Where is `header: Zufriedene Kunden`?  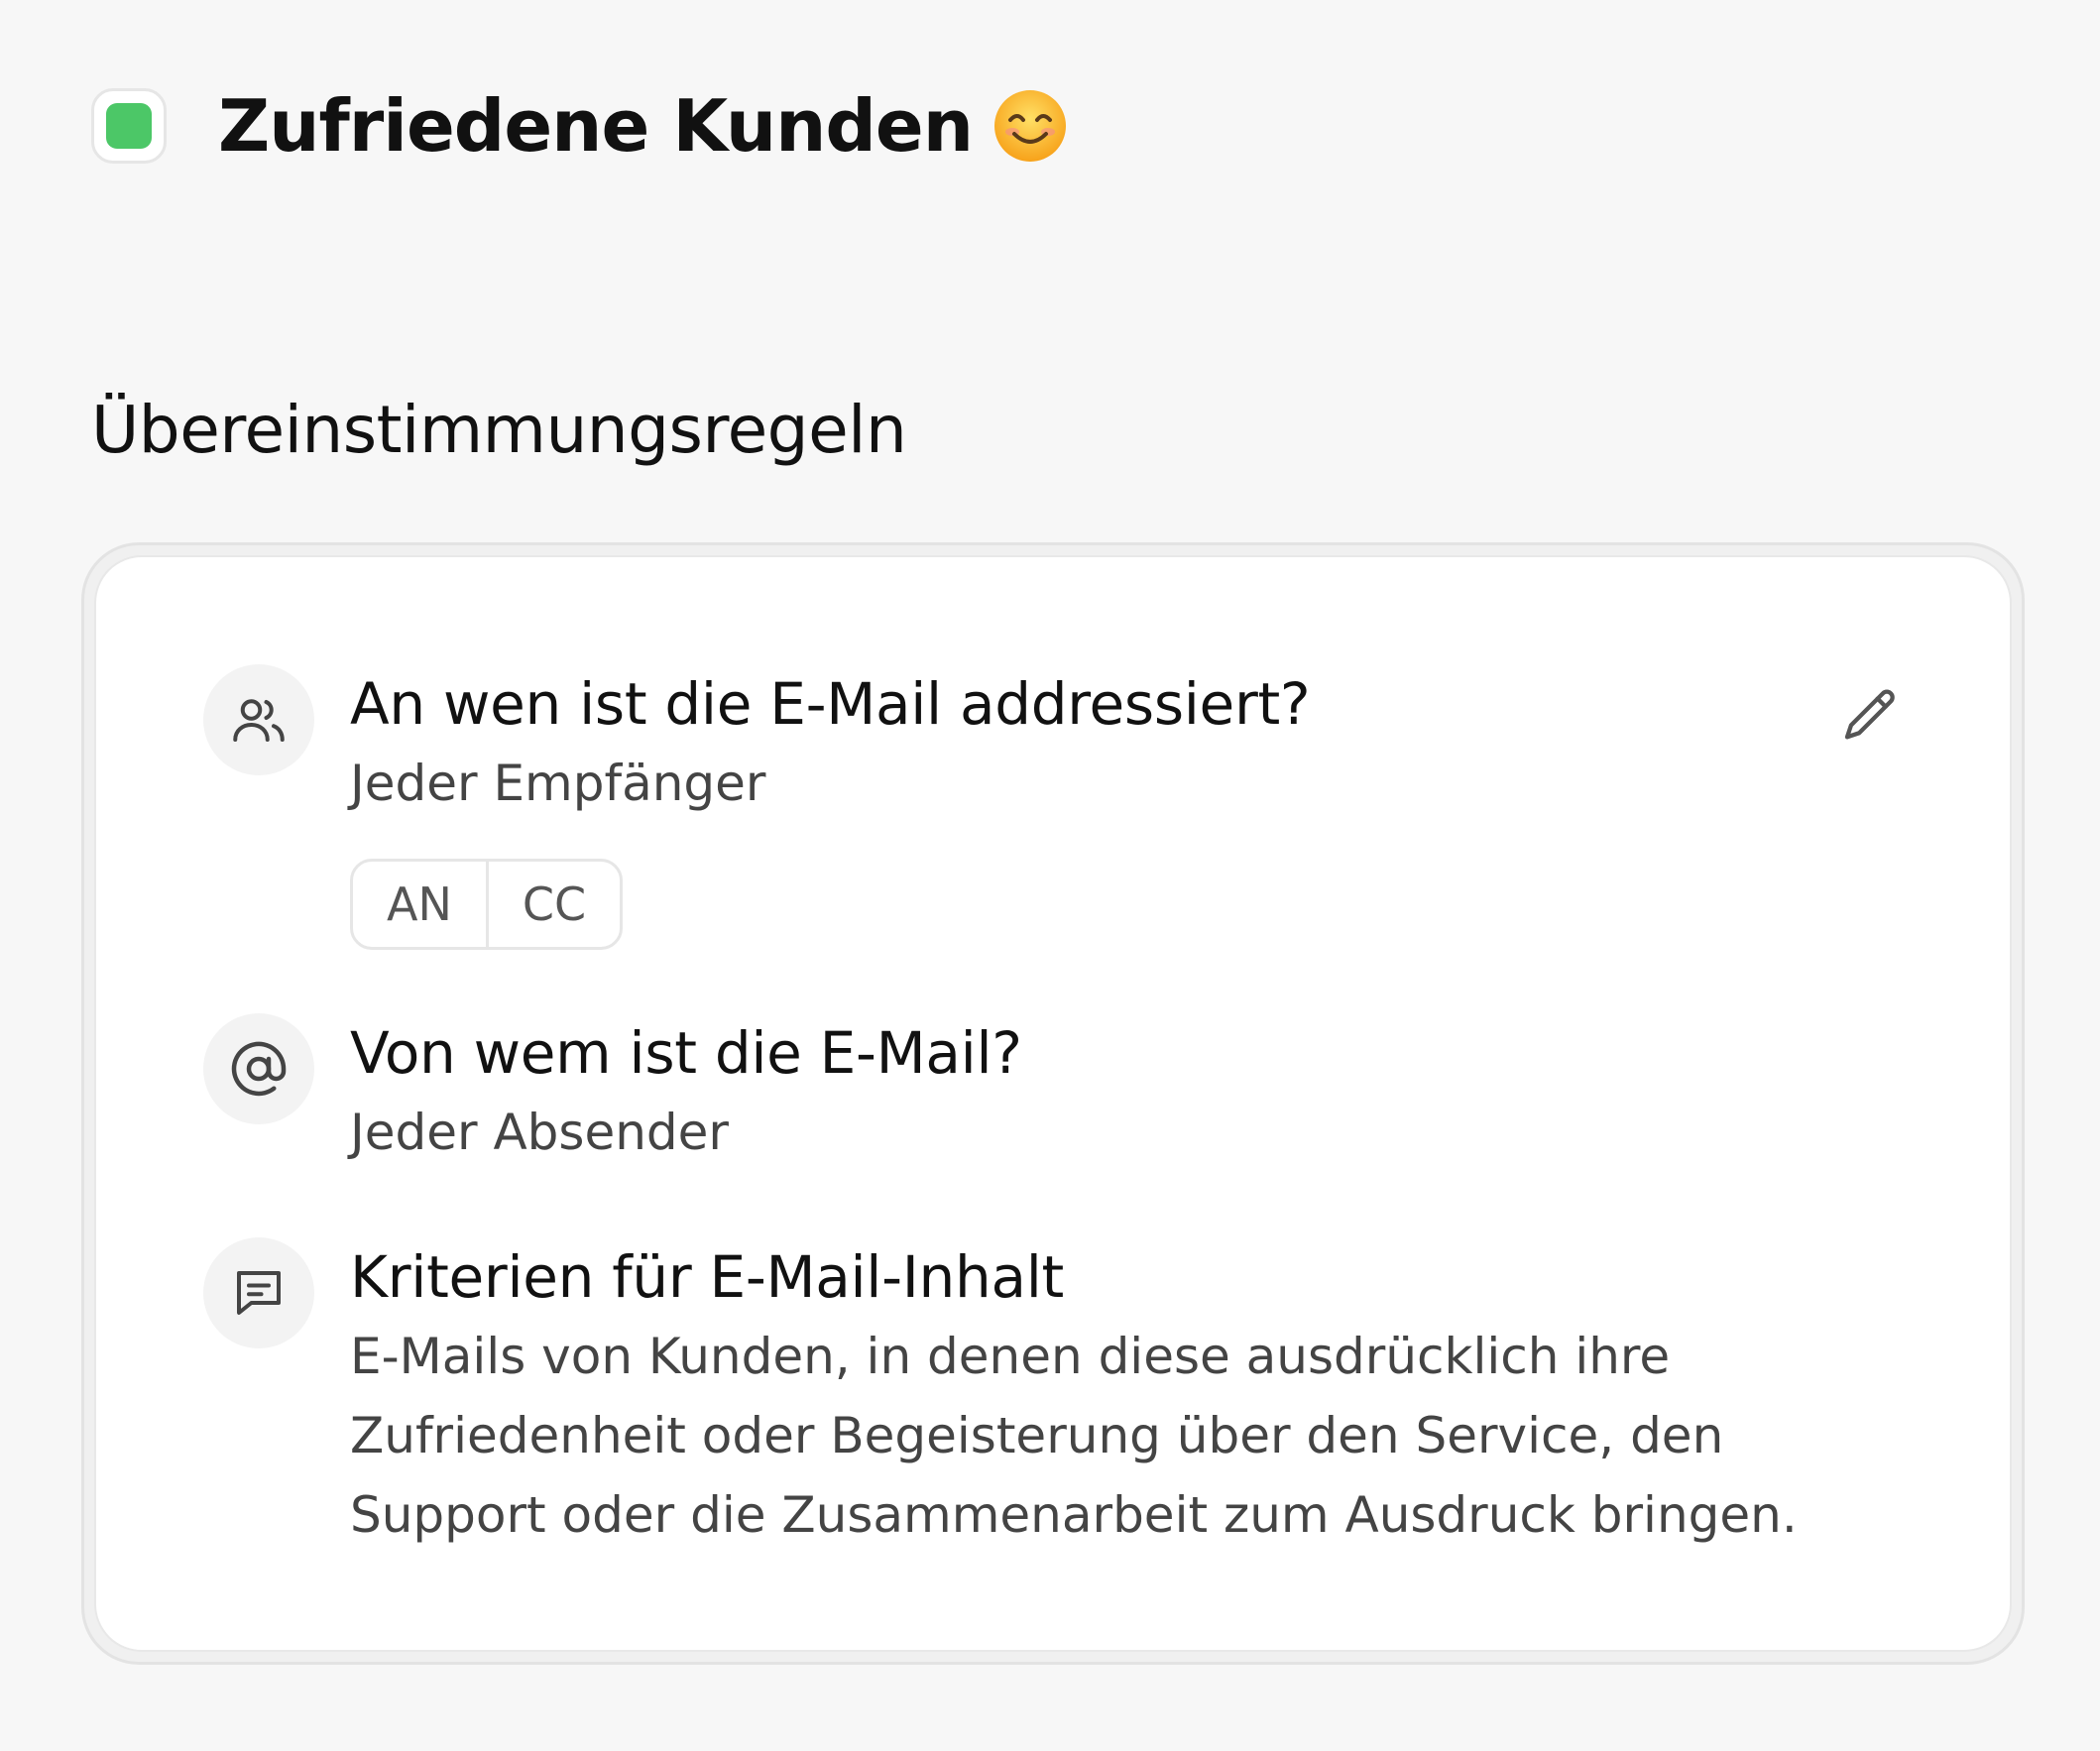 header: Zufriedene Kunden is located at coordinates (579, 126).